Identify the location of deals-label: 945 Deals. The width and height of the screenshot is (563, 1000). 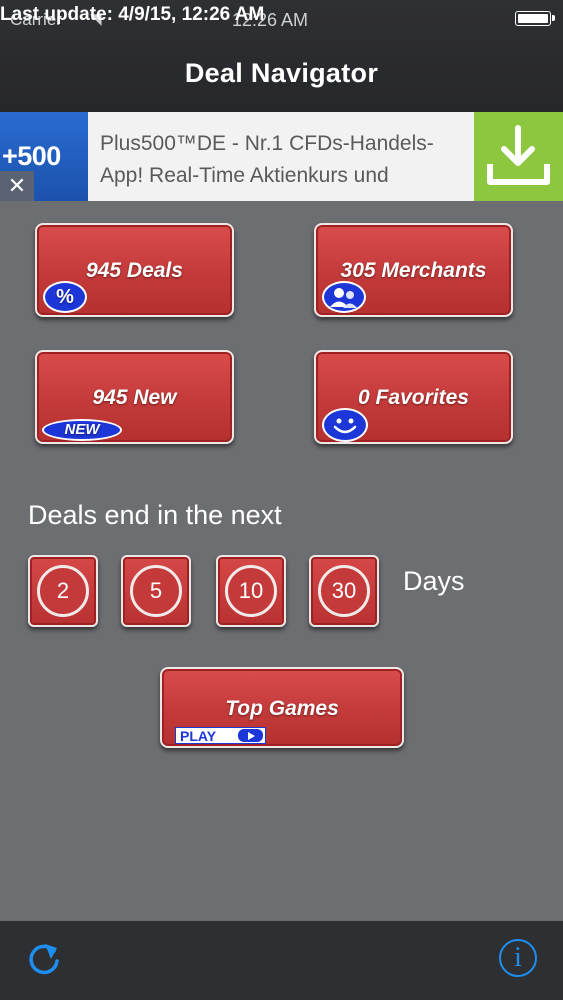
(134, 270).